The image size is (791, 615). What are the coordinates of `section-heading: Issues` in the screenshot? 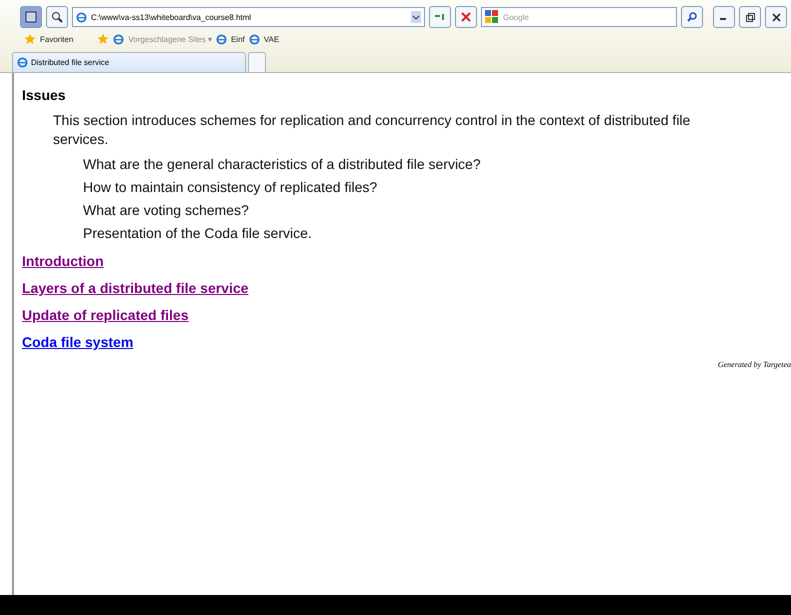 It's located at (44, 95).